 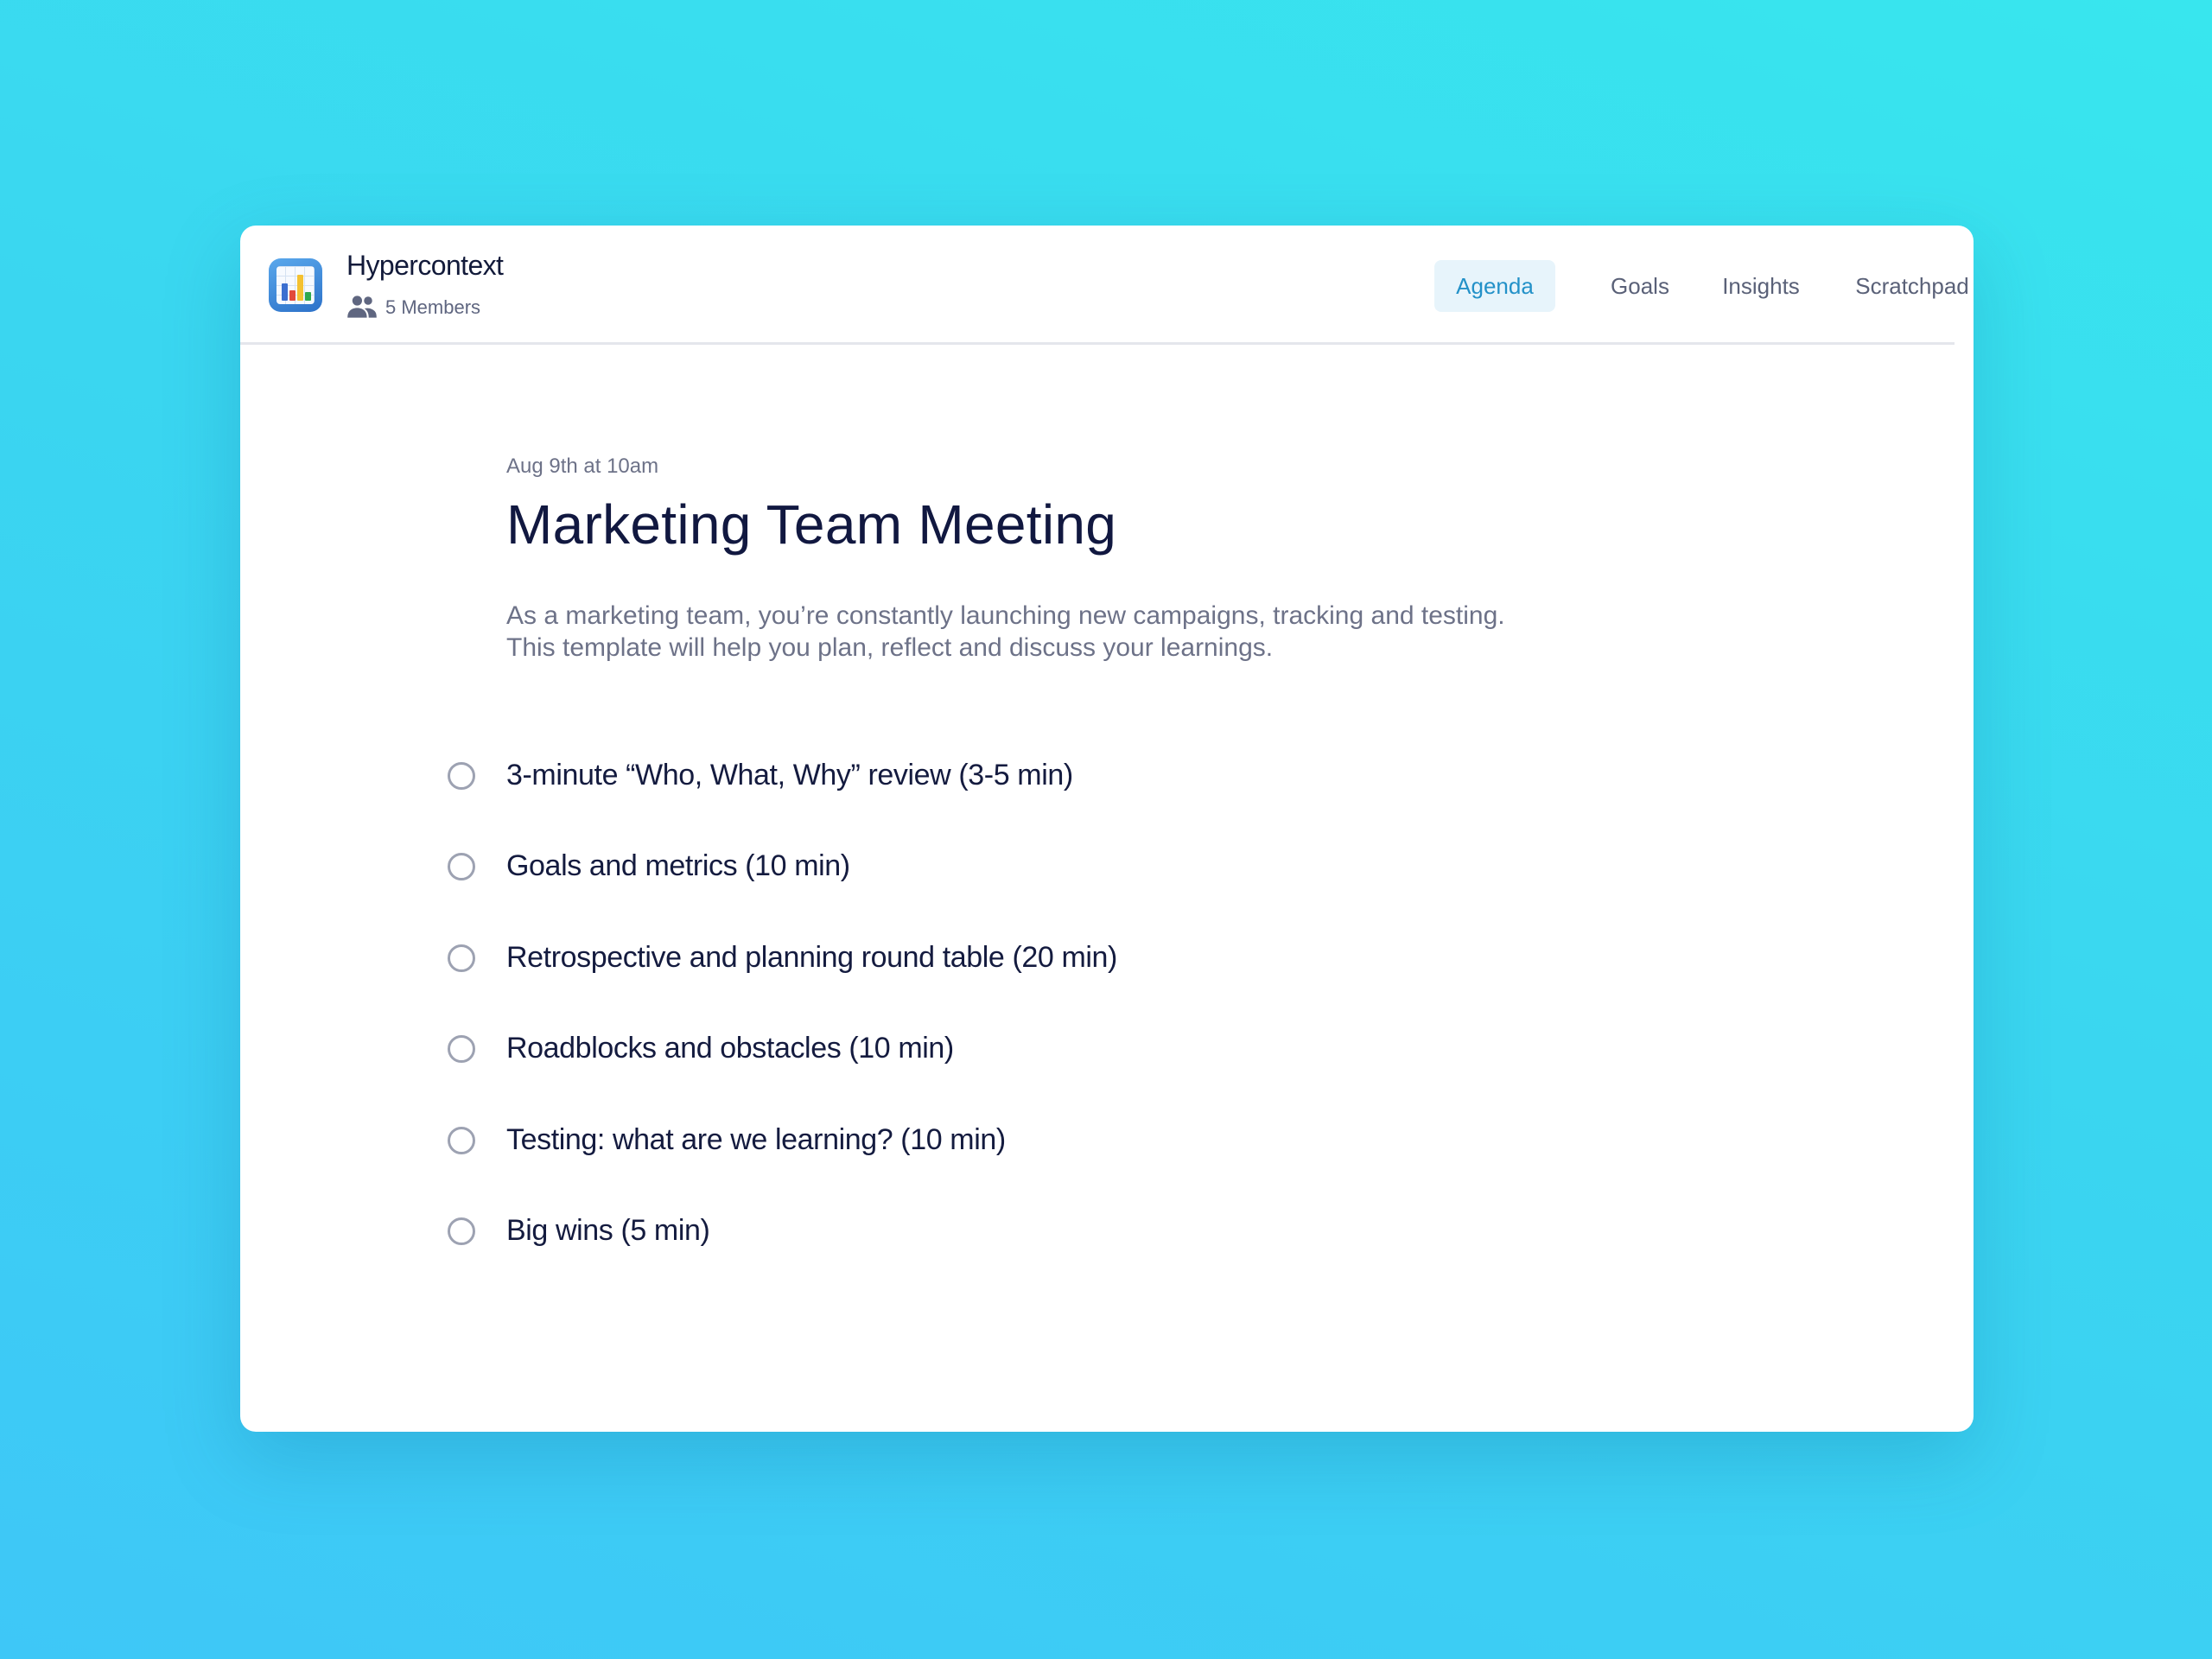 I want to click on tab-scratchpad: Scratchpad, so click(x=1909, y=286).